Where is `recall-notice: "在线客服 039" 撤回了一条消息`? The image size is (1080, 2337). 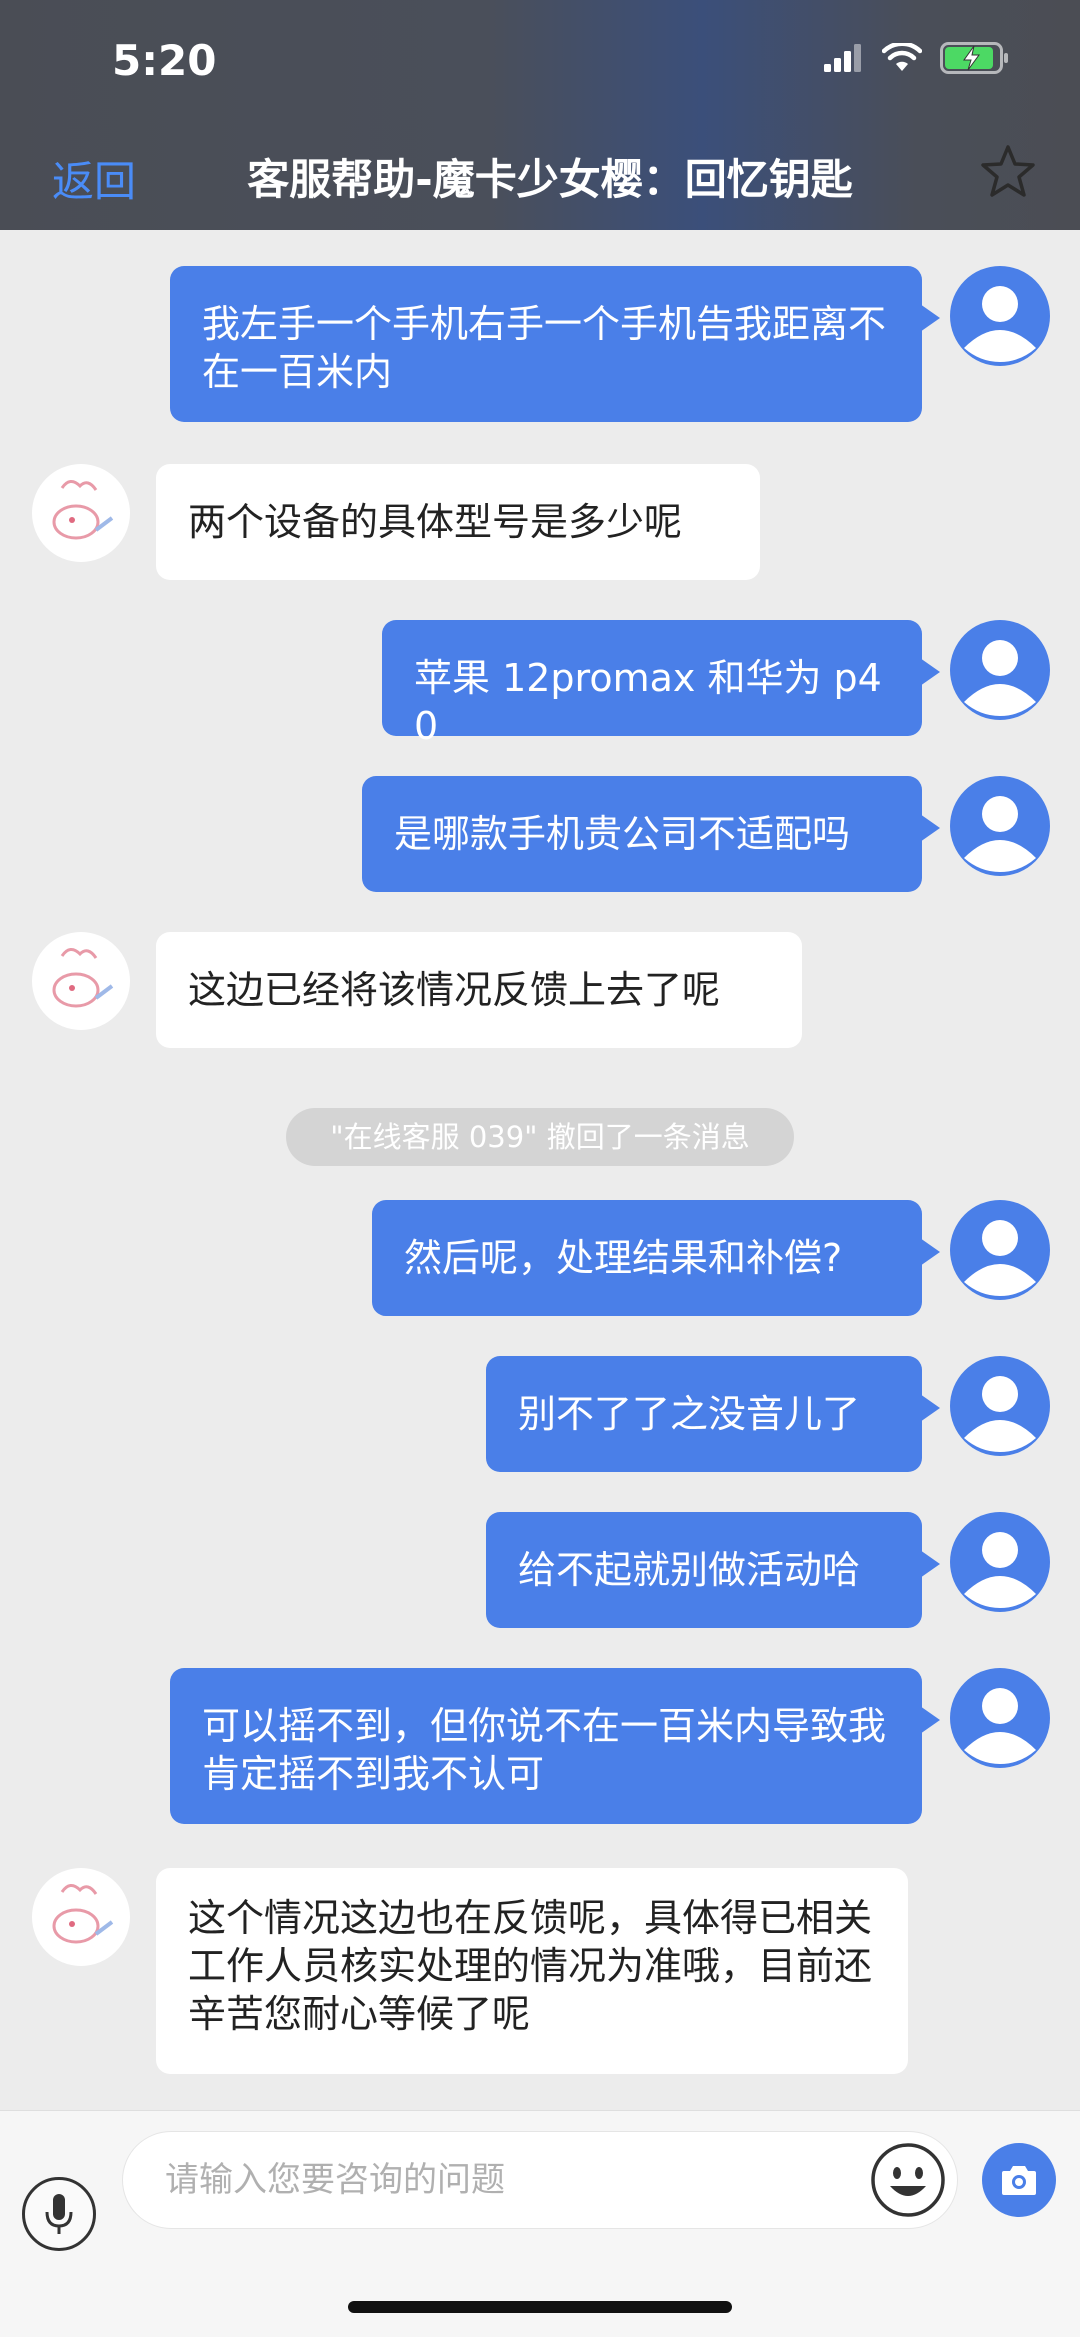
recall-notice: "在线客服 039" 撤回了一条消息 is located at coordinates (540, 1137).